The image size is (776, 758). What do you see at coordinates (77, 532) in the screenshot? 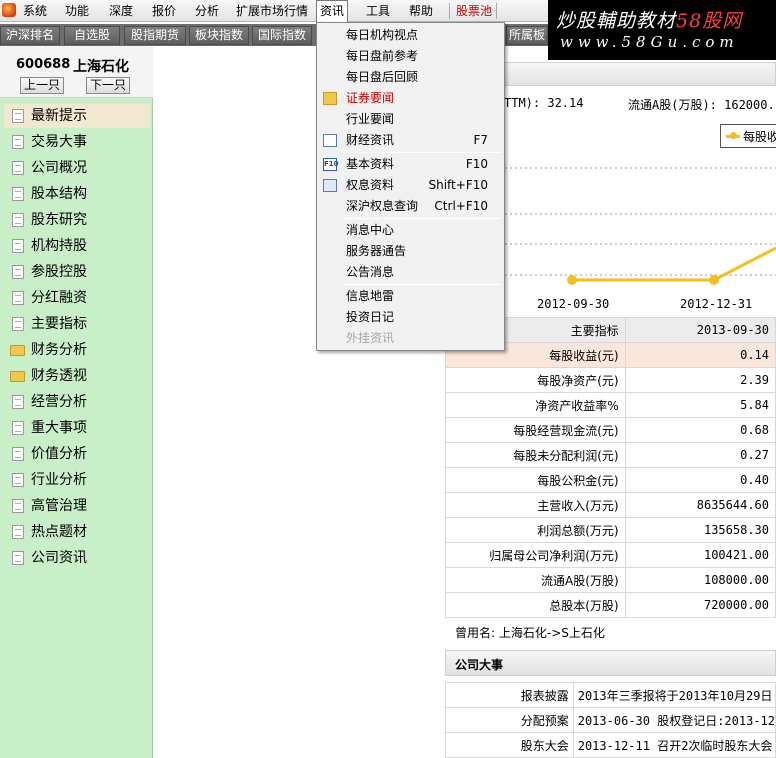
I see `sidebar-item: 热点题材` at bounding box center [77, 532].